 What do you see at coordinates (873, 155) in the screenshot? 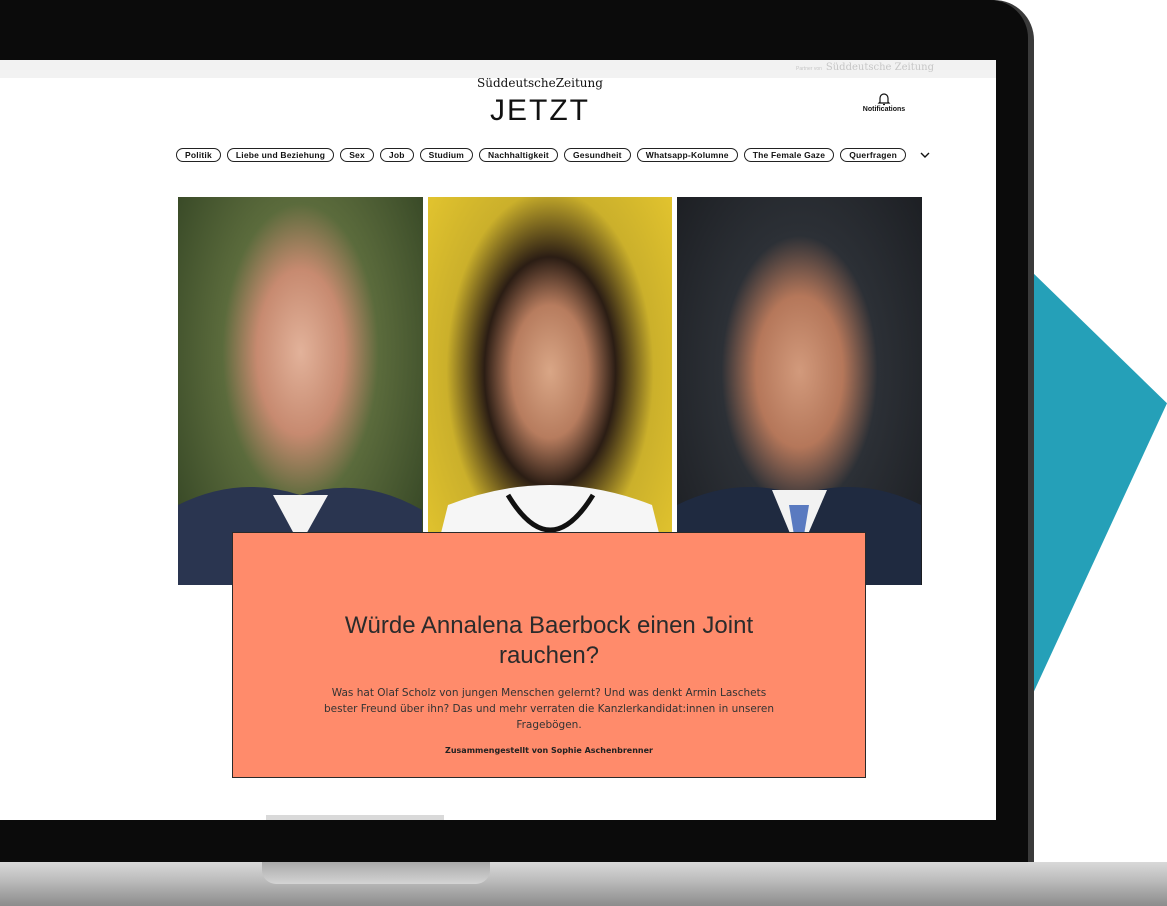
I see `nav-item-querfragen: Querfragen` at bounding box center [873, 155].